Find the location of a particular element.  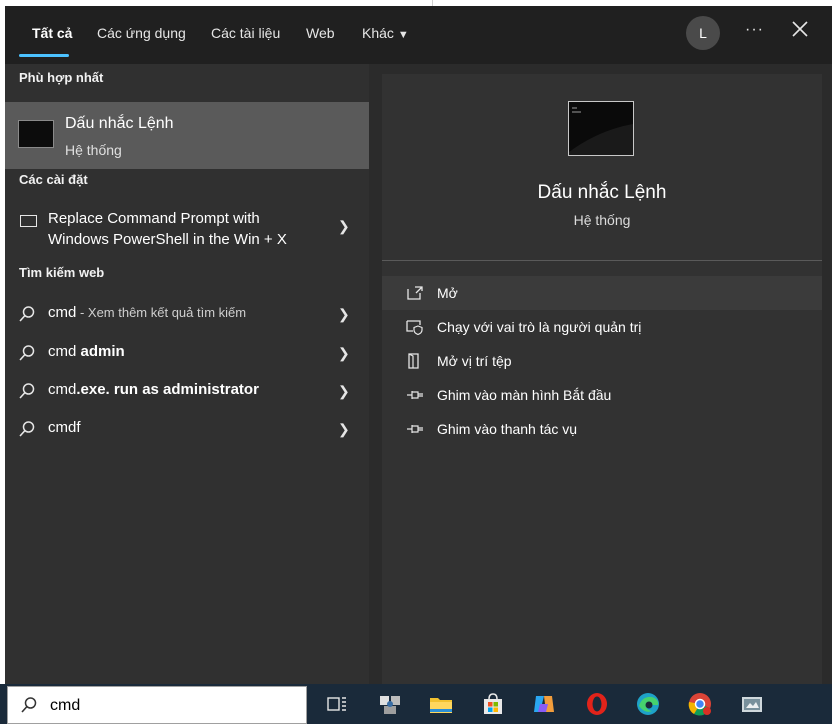

web-result-text: cmd - Xem thêm kết quả tìm kiếm is located at coordinates (147, 312).